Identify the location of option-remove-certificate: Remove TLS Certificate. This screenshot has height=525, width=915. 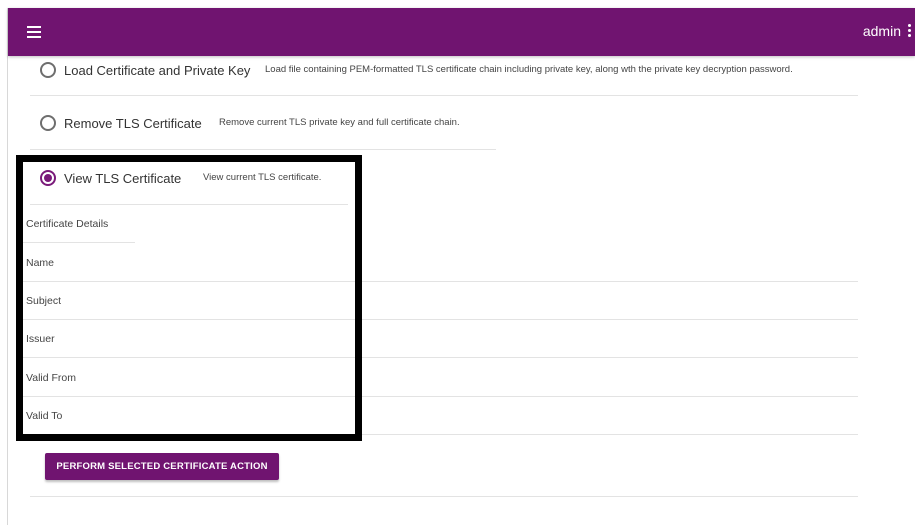
(121, 123).